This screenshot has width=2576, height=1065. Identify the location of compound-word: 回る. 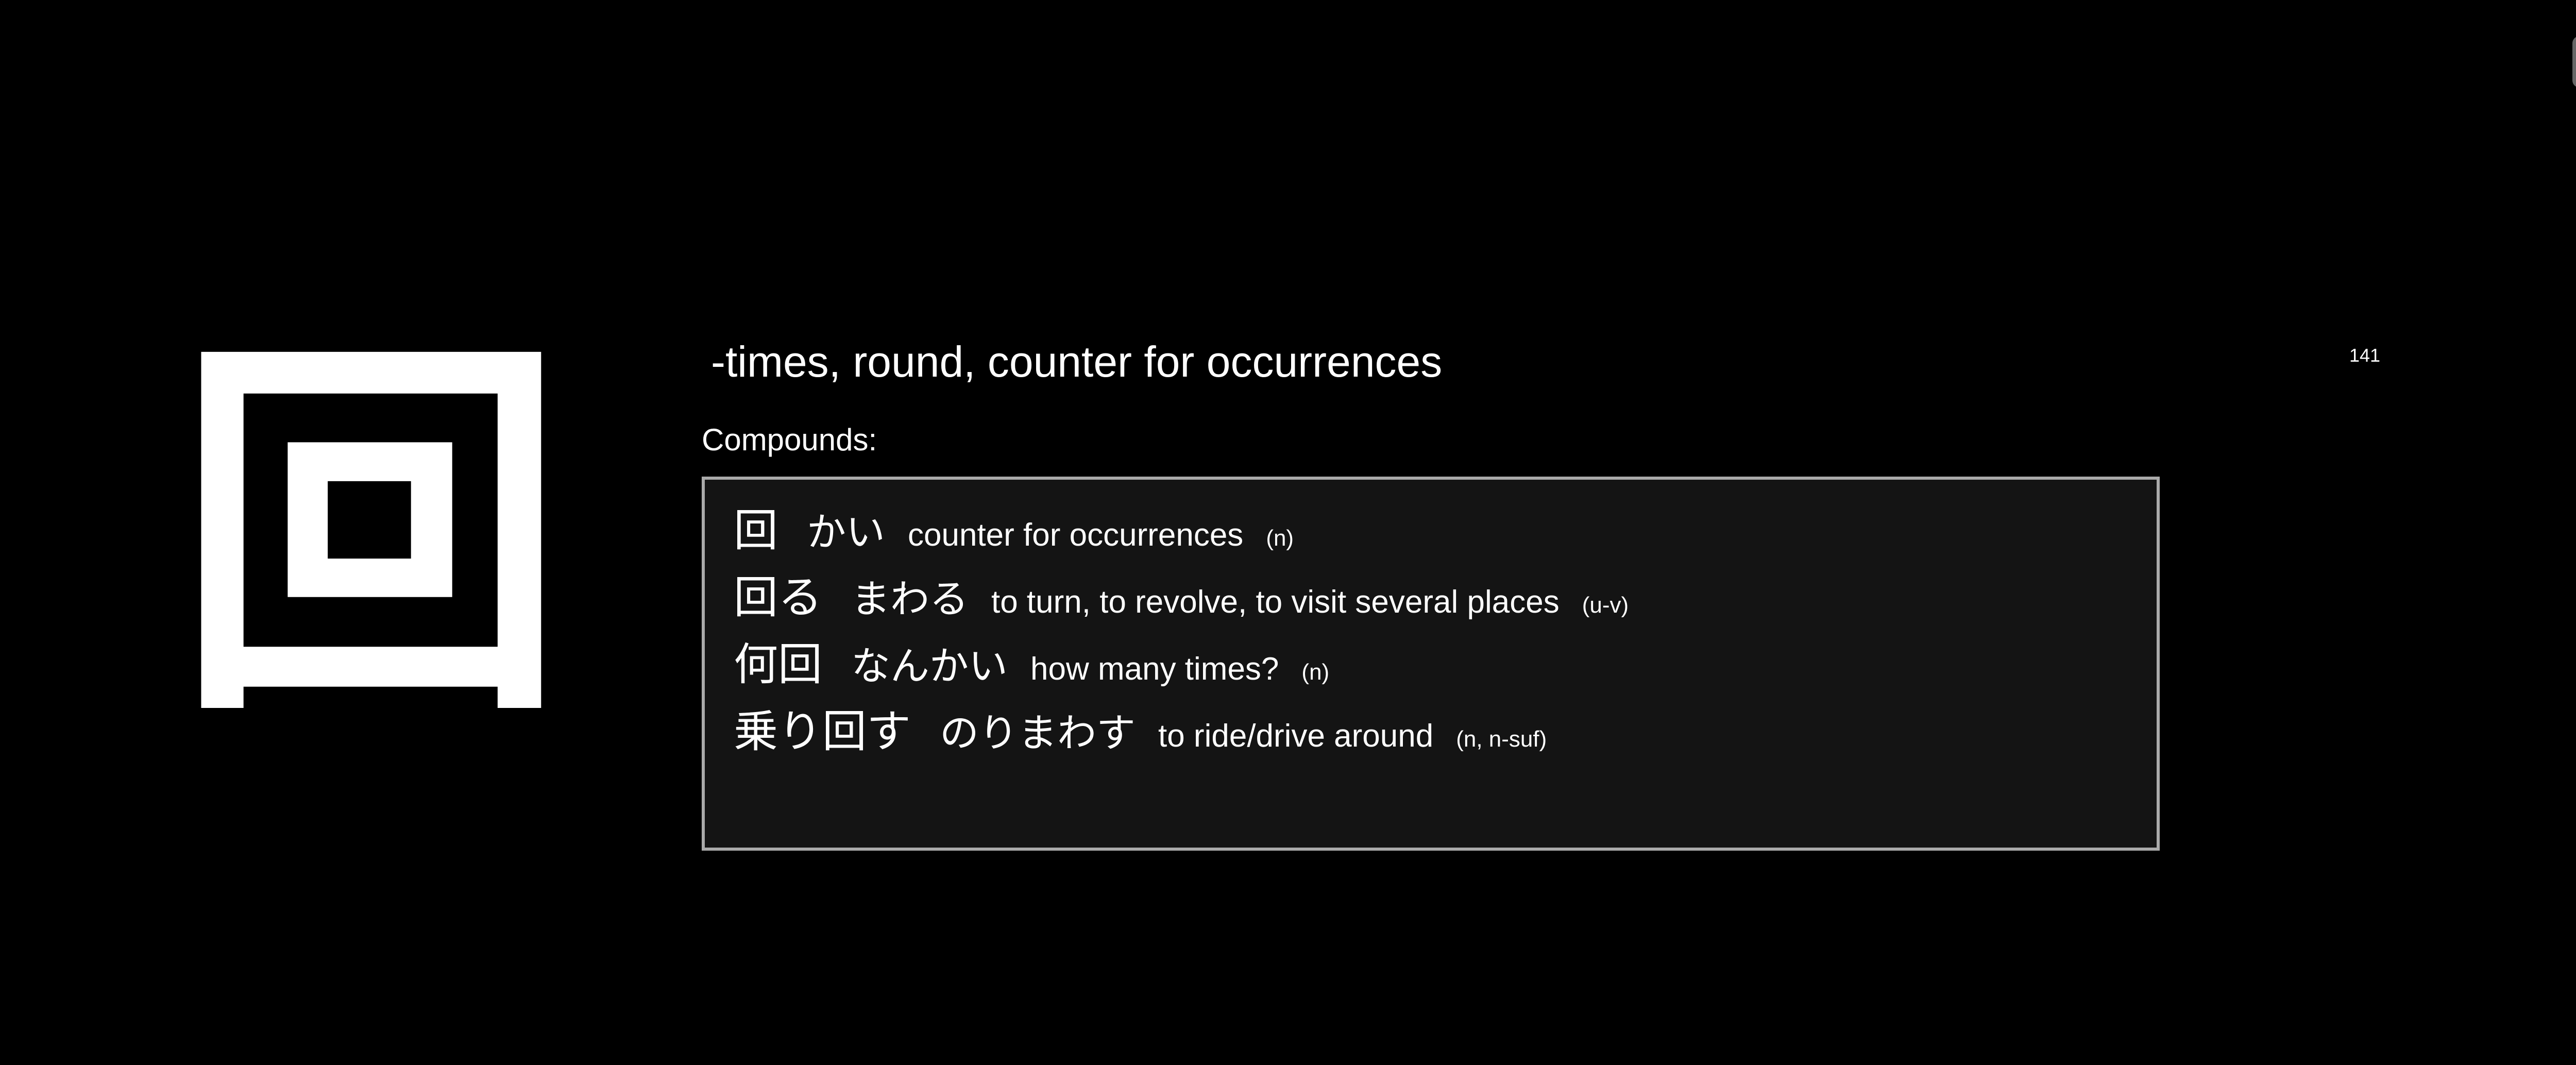
(778, 597).